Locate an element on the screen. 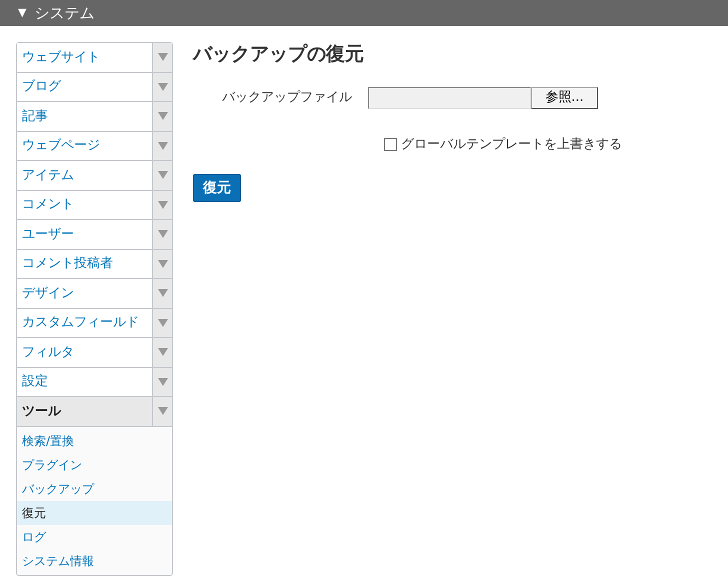 Image resolution: width=728 pixels, height=587 pixels. submenu-item: ログ is located at coordinates (94, 536).